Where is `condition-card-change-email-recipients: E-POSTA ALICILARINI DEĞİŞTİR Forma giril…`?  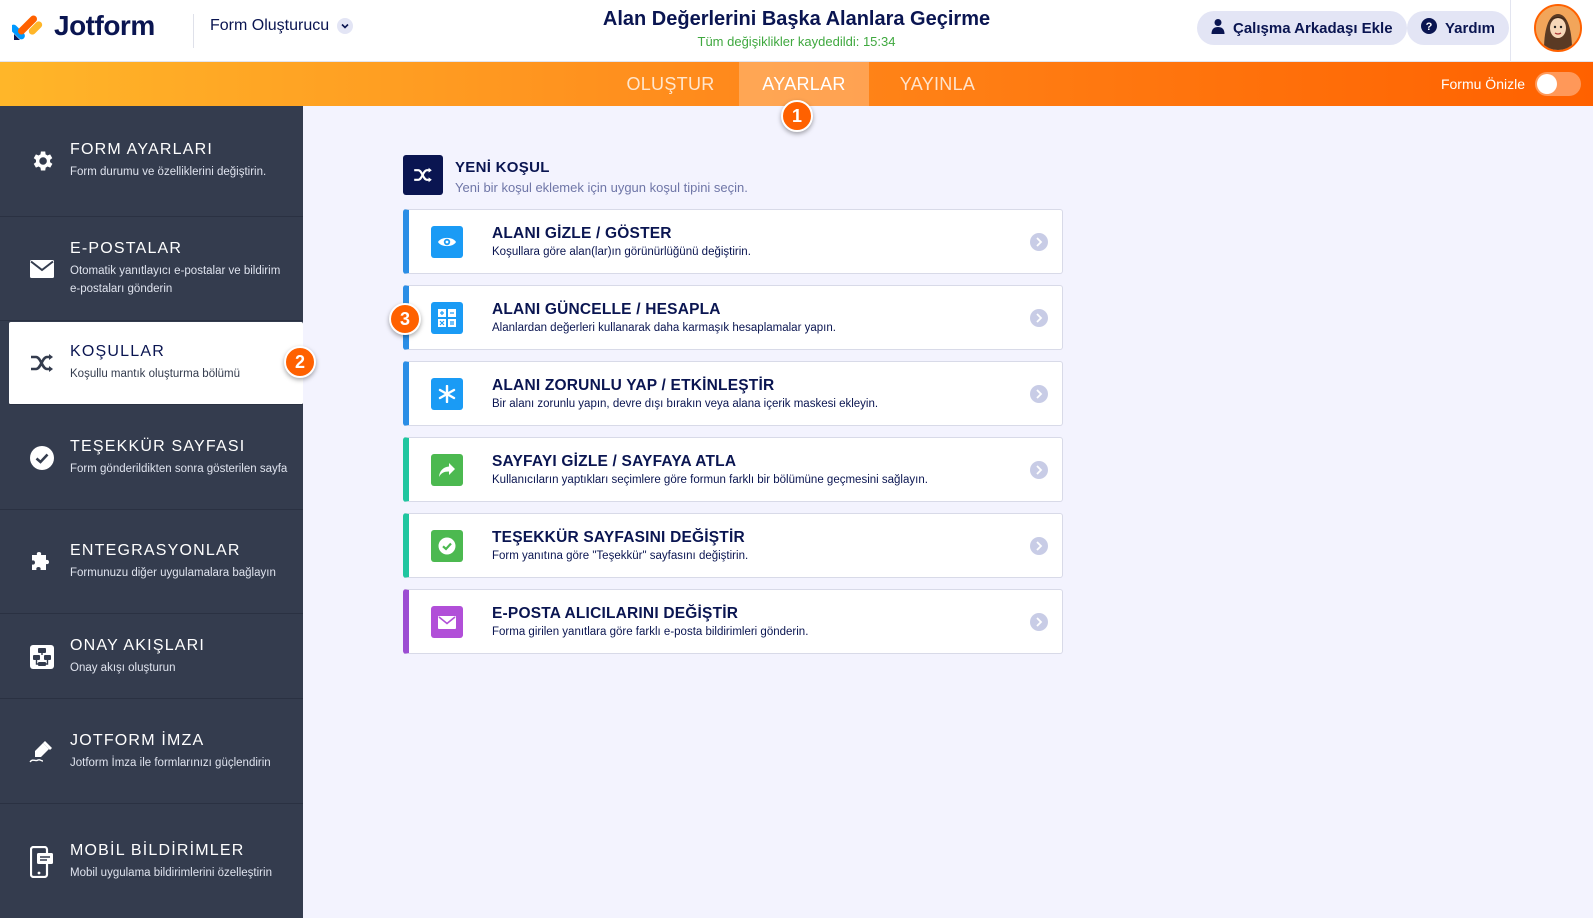 condition-card-change-email-recipients: E-POSTA ALICILARINI DEĞİŞTİR Forma giril… is located at coordinates (733, 621).